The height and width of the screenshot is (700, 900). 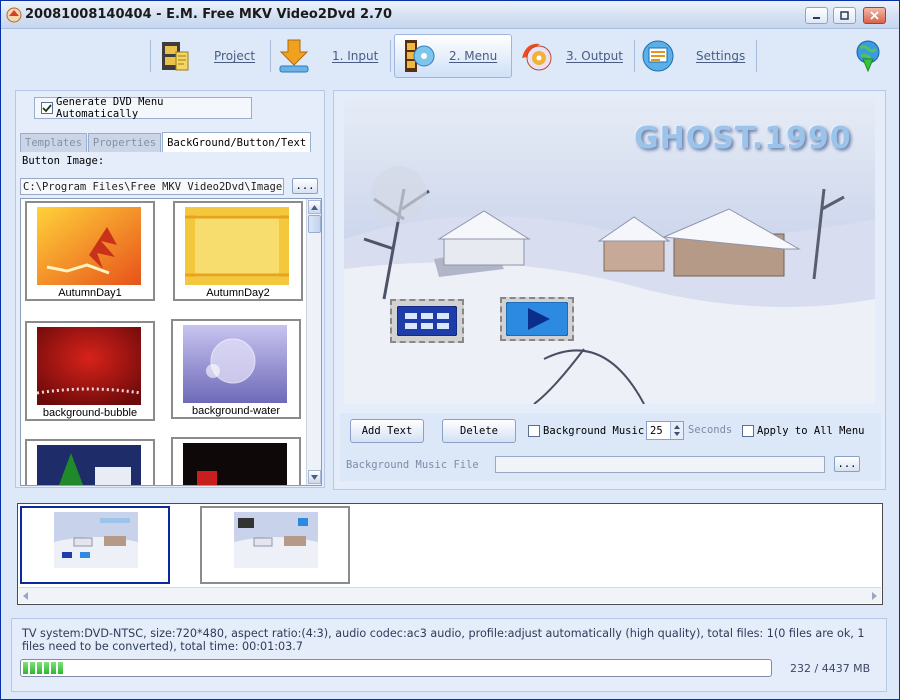 What do you see at coordinates (387, 431) in the screenshot?
I see `add-text-button: Add Text` at bounding box center [387, 431].